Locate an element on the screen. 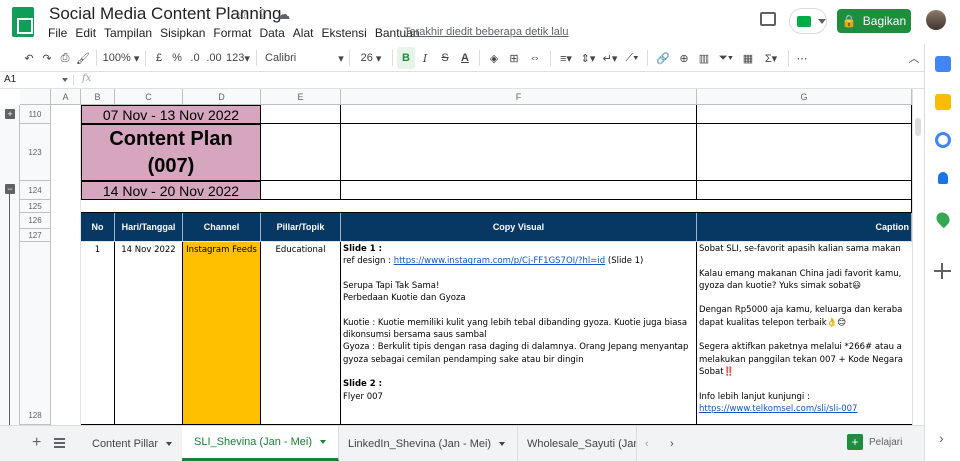 This screenshot has height=461, width=960. redo-icon: ↷ is located at coordinates (47, 58).